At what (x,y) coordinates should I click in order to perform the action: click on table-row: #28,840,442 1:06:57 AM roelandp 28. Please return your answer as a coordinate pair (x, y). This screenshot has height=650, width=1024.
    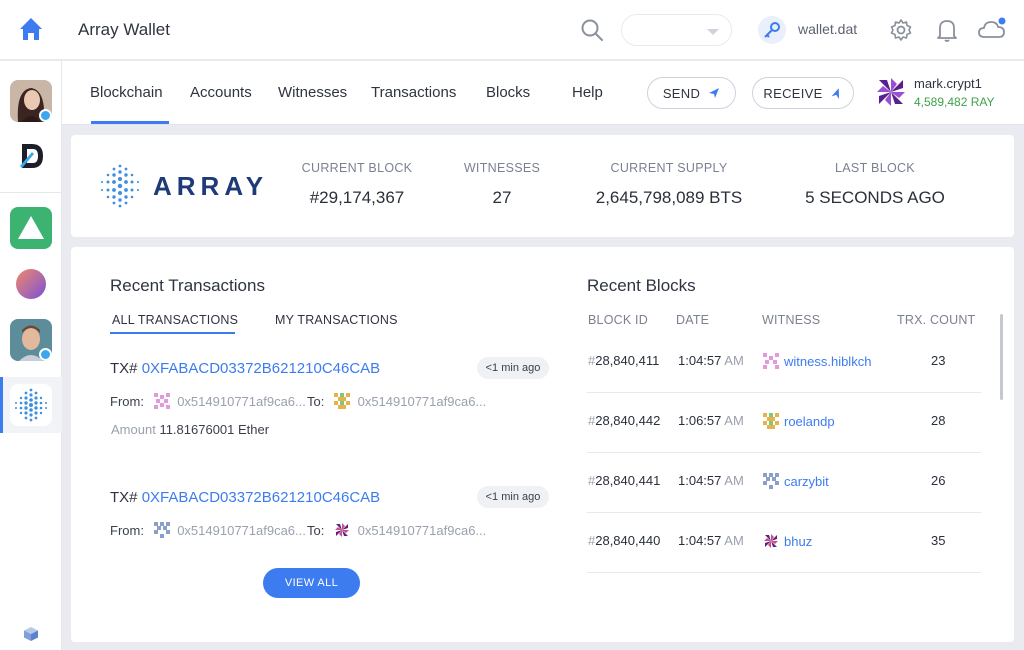
    Looking at the image, I should click on (784, 423).